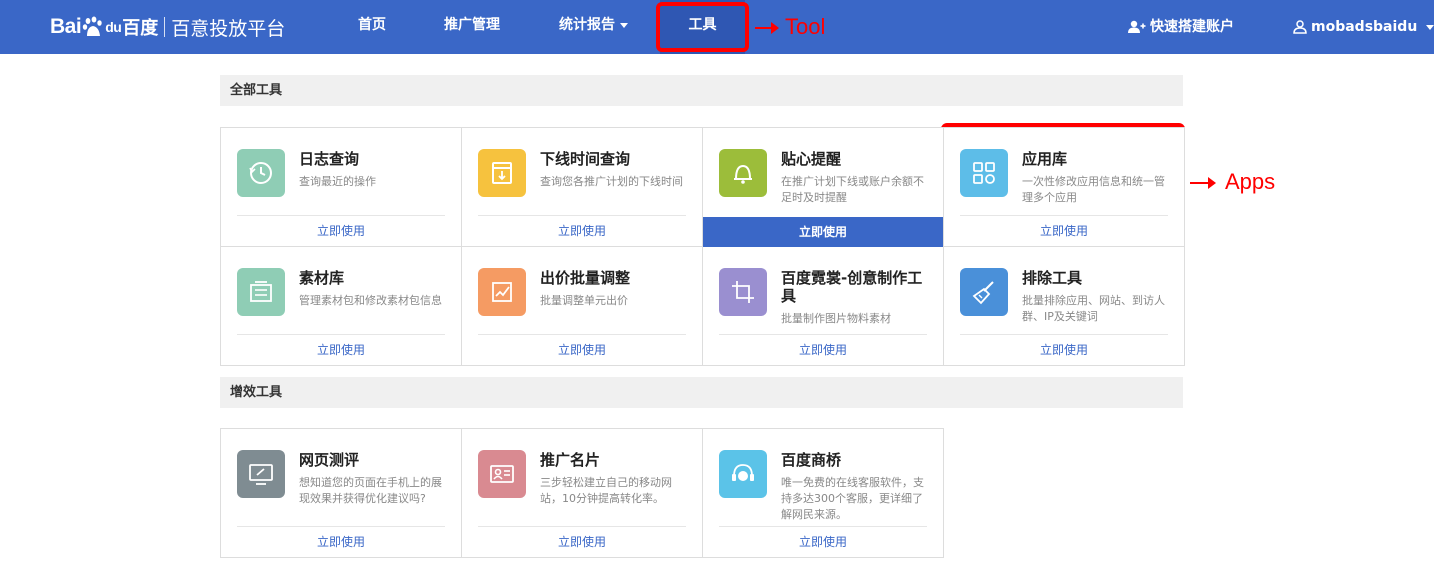  I want to click on quick-setup-account-link: 快速搭建账户, so click(1181, 27).